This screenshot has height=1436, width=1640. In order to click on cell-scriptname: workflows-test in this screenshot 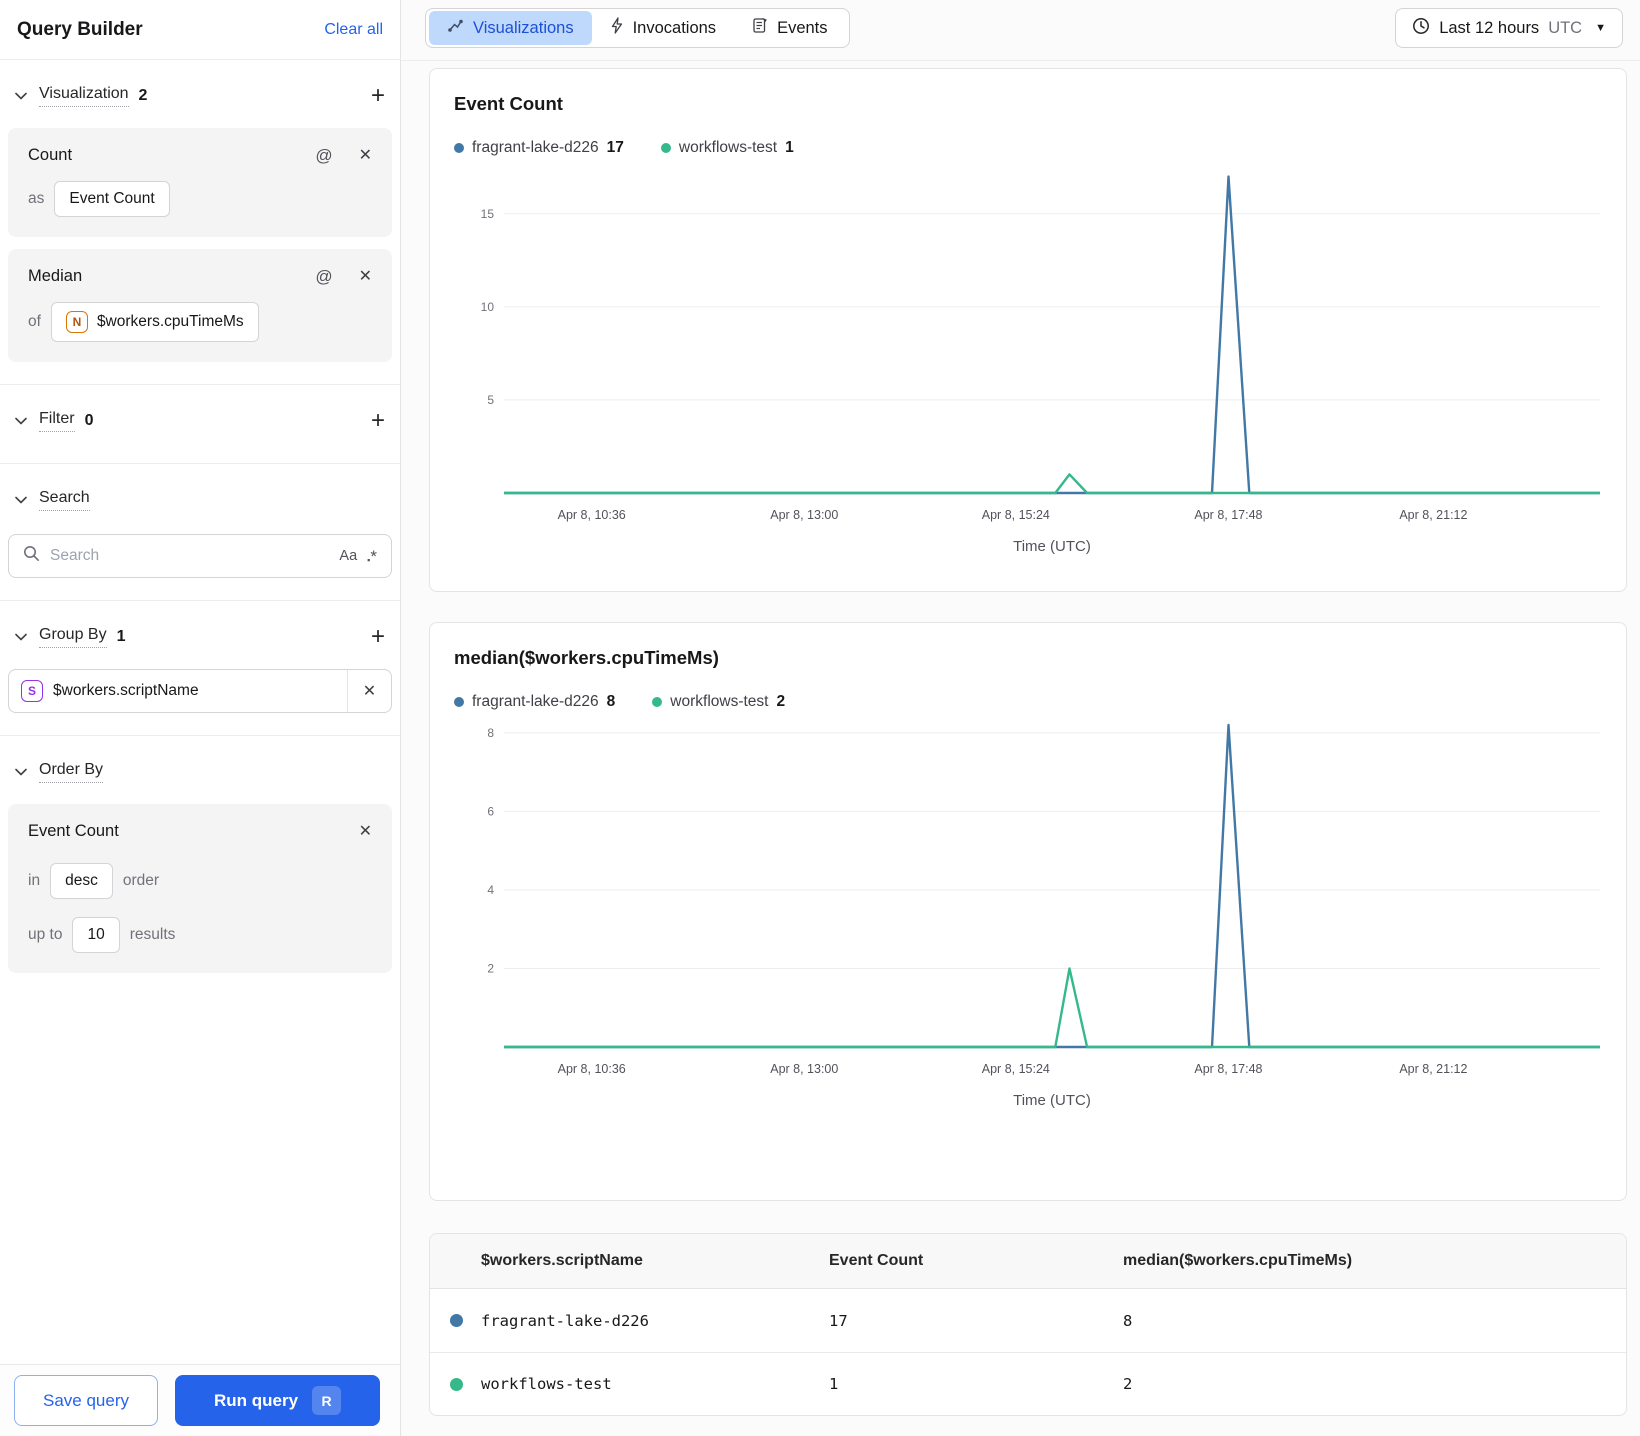, I will do `click(546, 1384)`.